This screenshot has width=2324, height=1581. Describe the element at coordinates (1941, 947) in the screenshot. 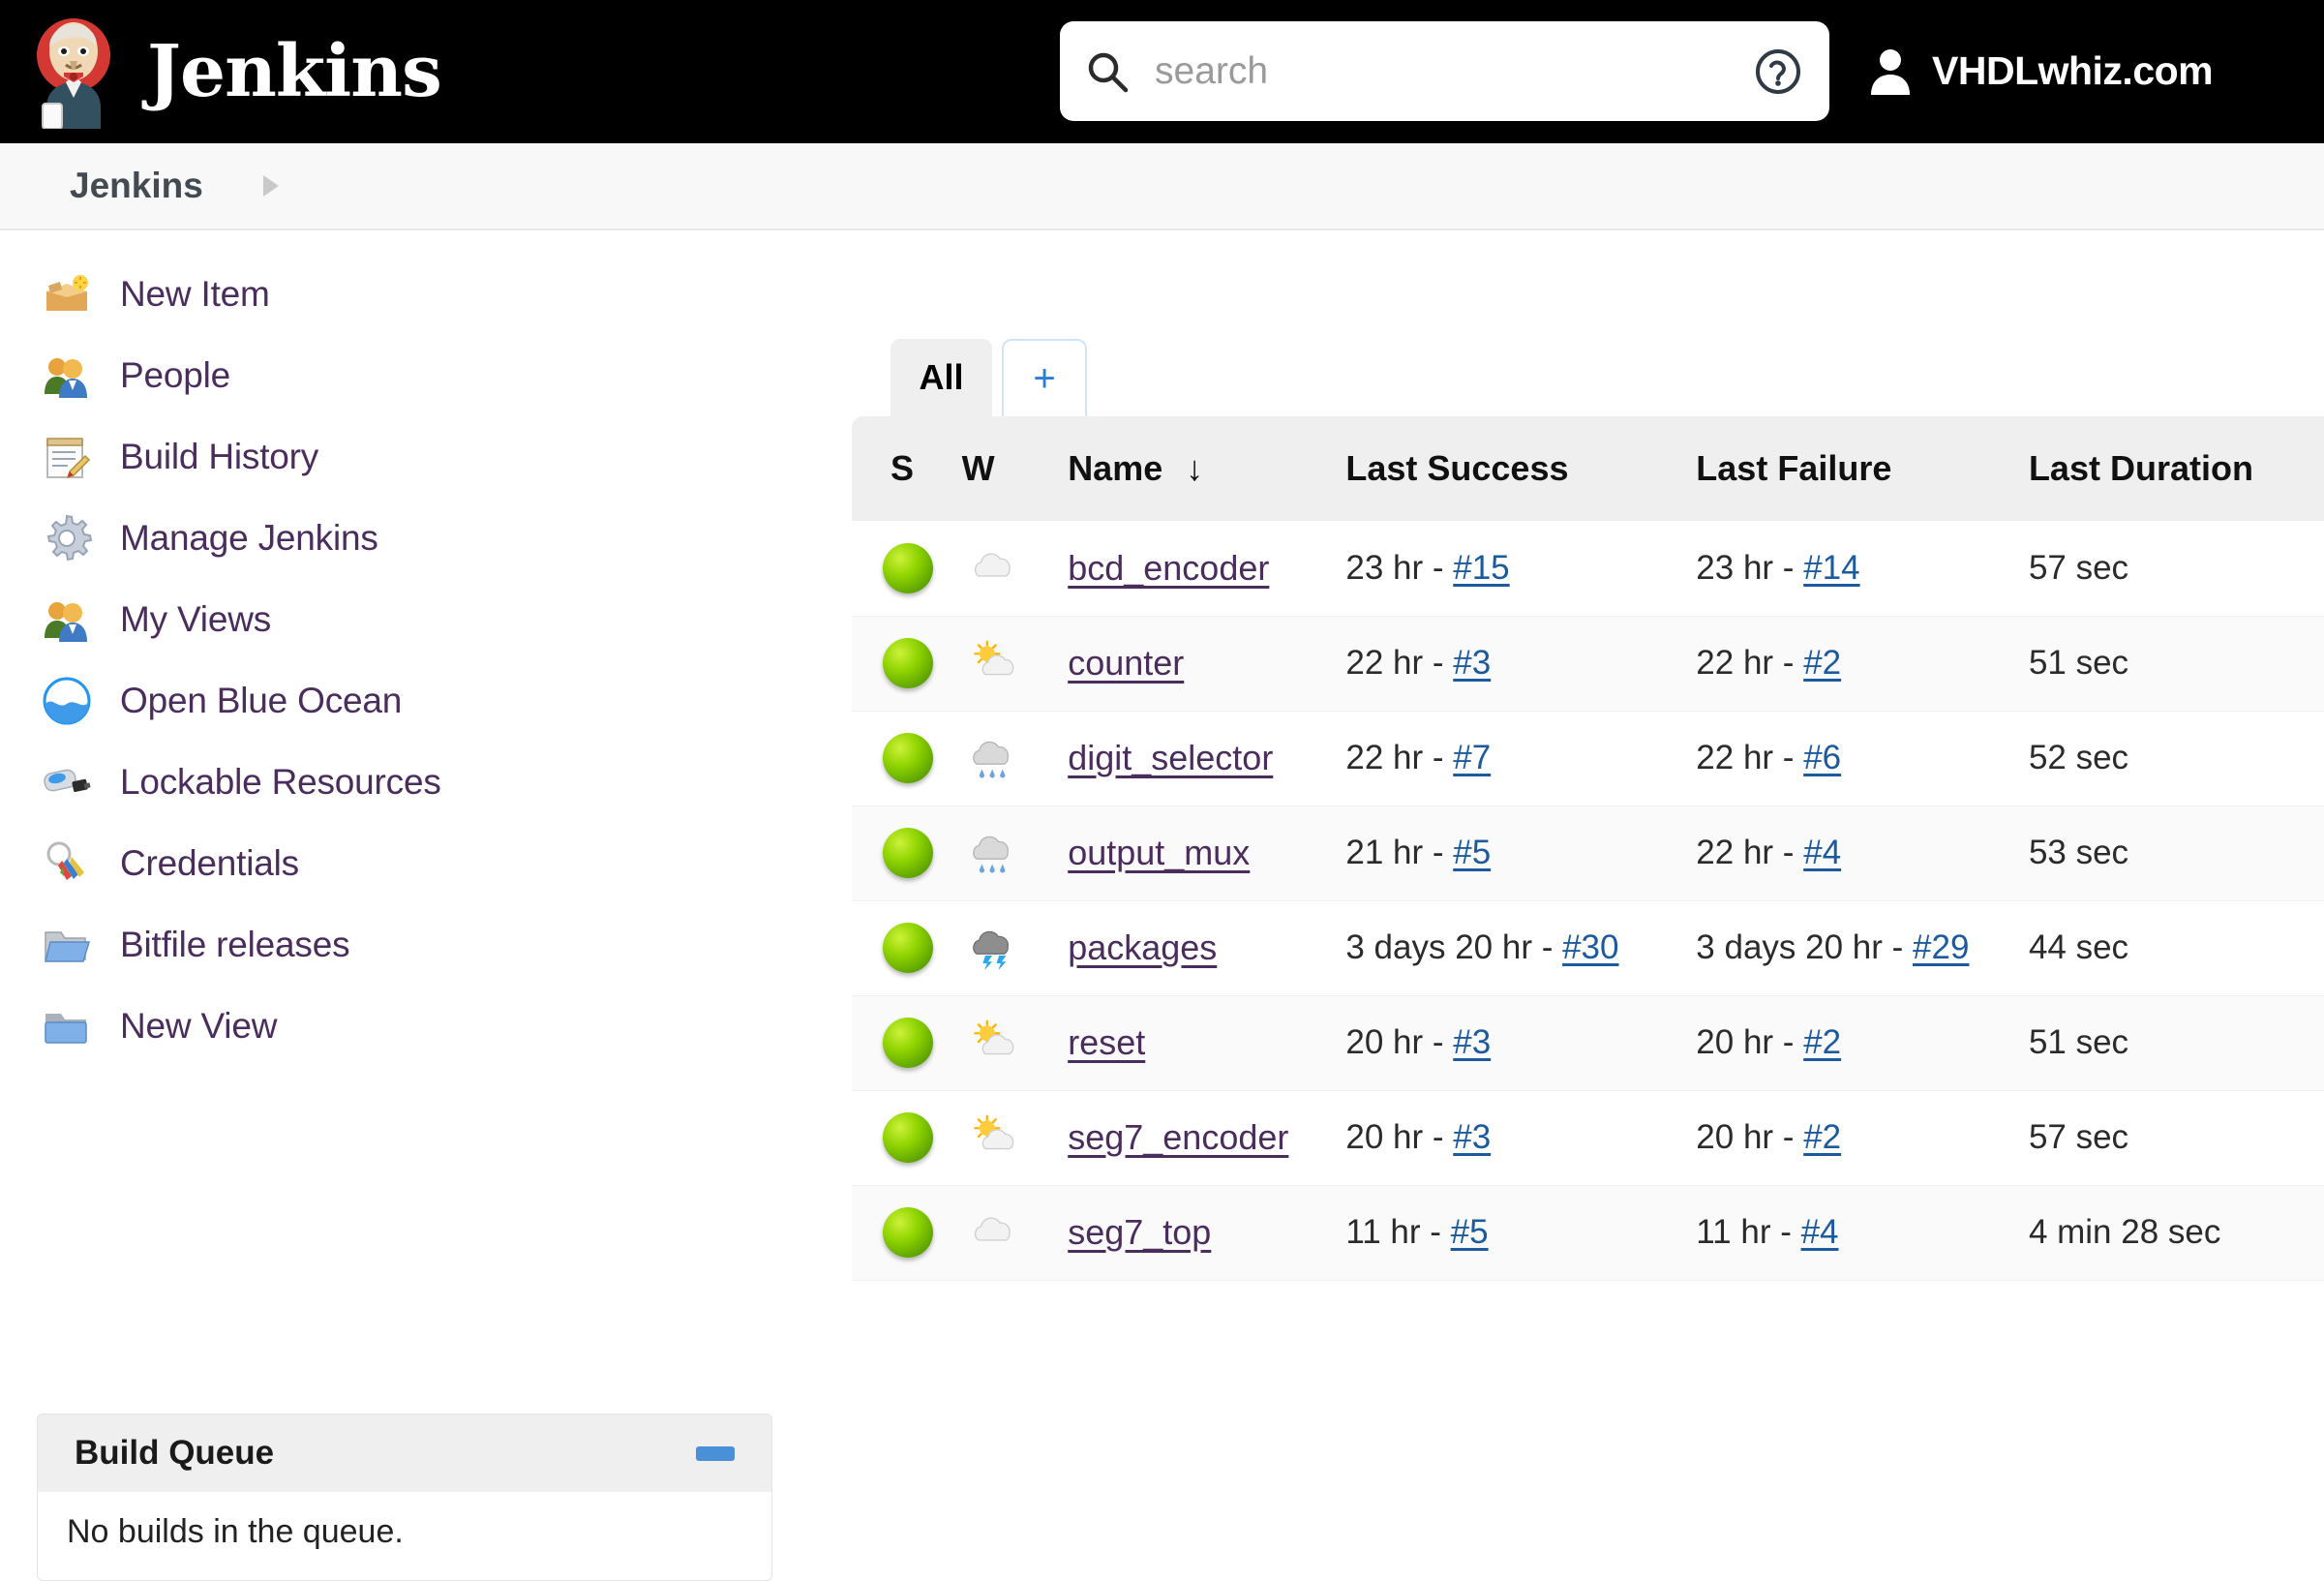

I see `last-failure-build-link: #29` at that location.